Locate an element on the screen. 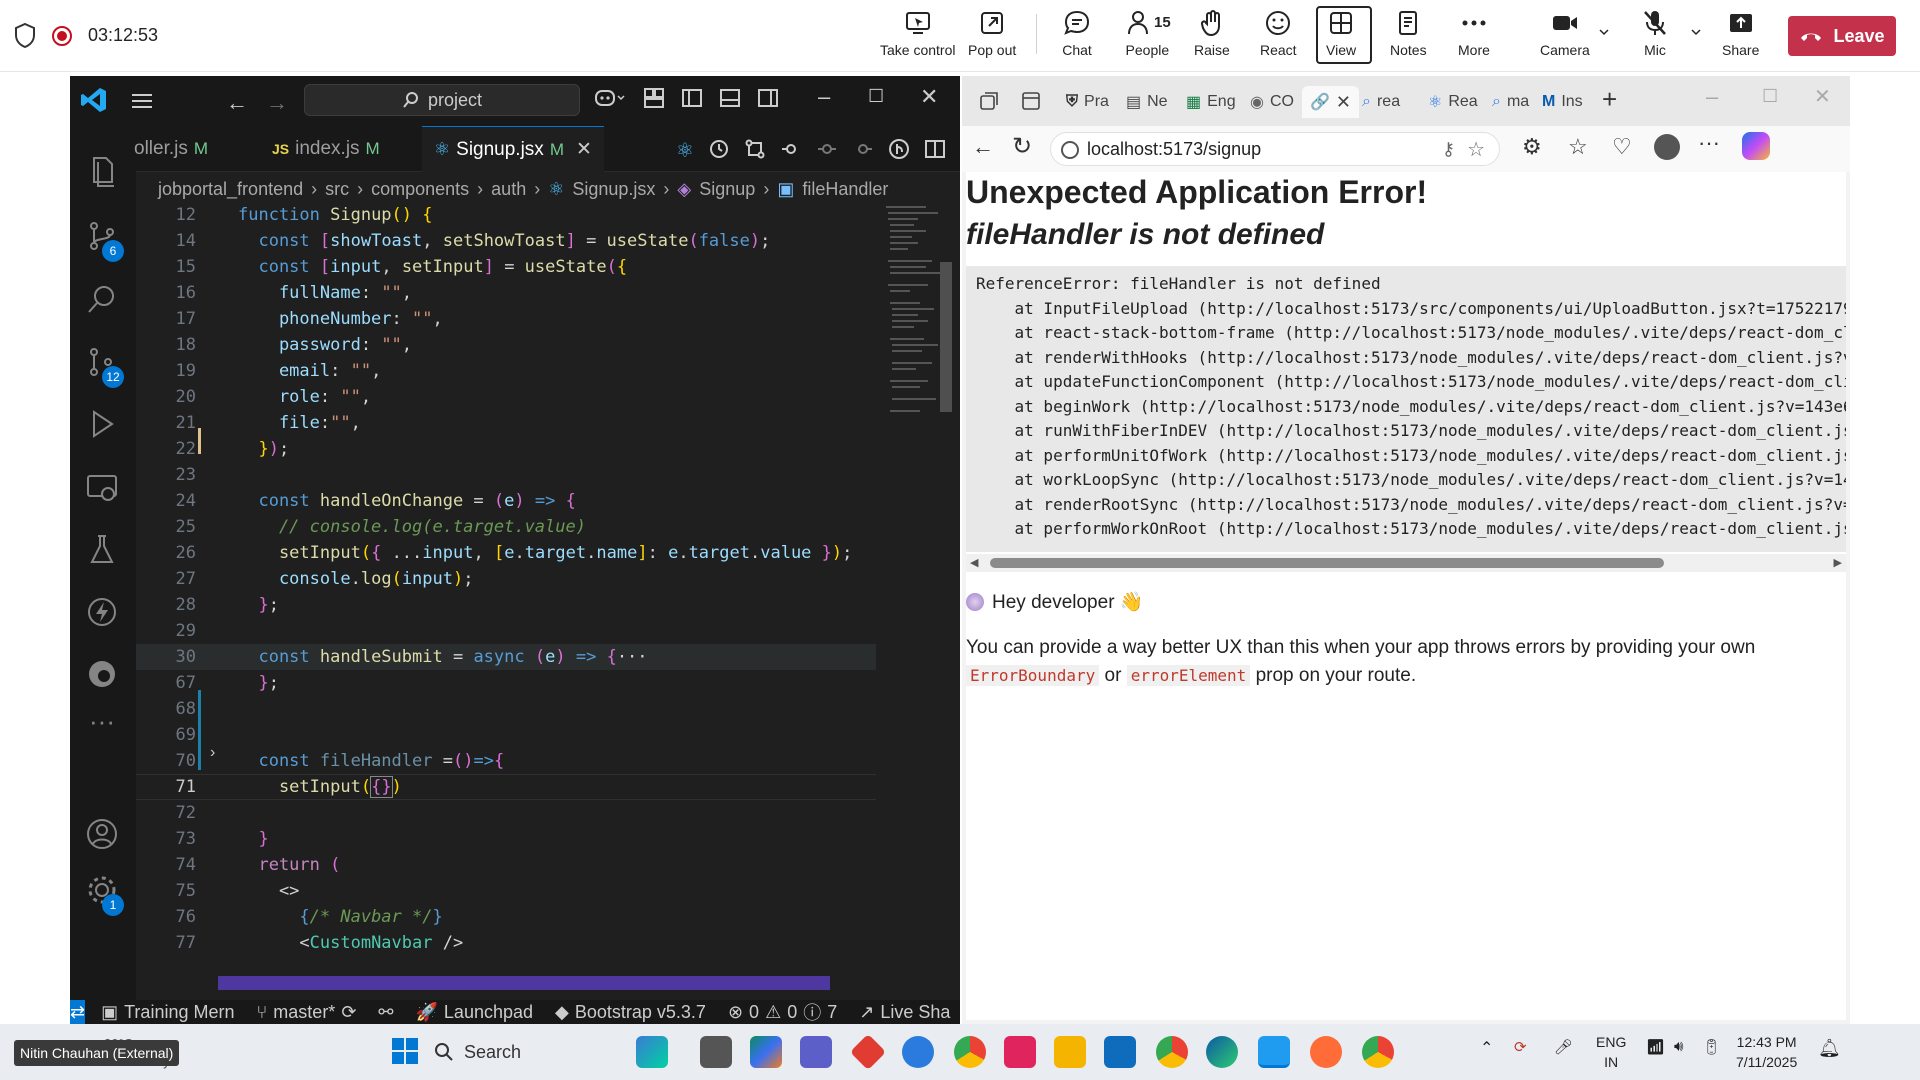 The image size is (1920, 1080). edge-app-icon is located at coordinates (1222, 1052).